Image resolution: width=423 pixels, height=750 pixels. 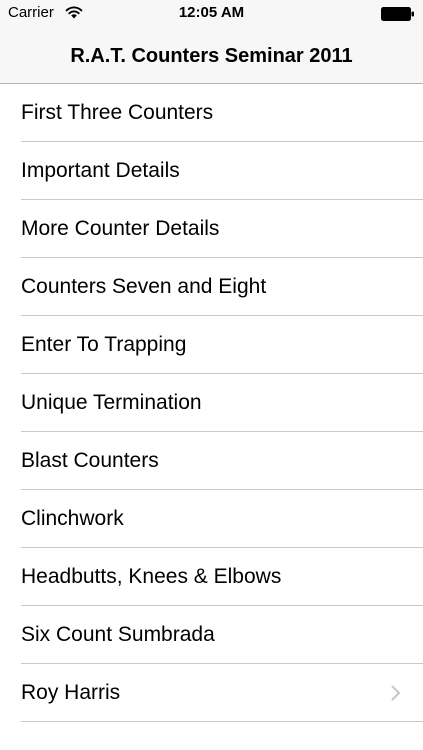 I want to click on battery-icon, so click(x=397, y=14).